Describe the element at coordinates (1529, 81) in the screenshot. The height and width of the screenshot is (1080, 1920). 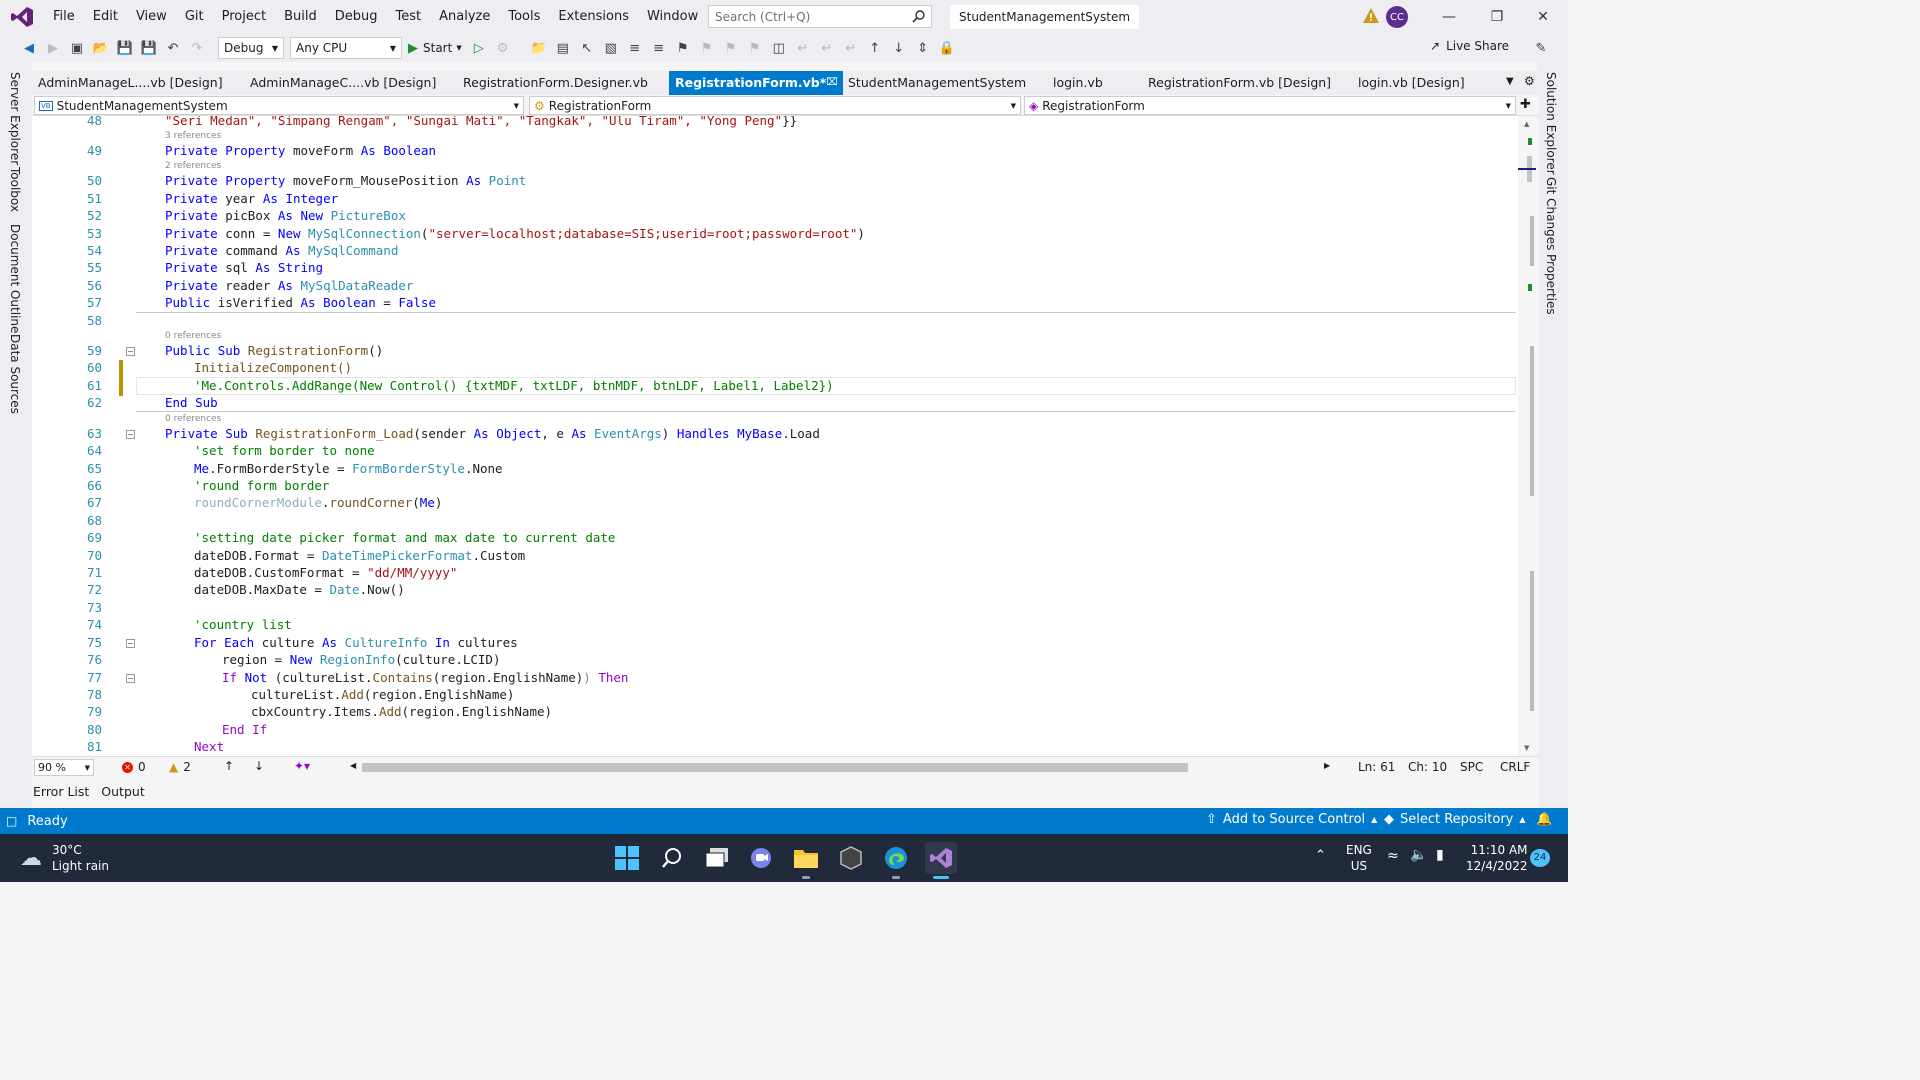
I see `tab-settings-gear-icon: ⚙` at that location.